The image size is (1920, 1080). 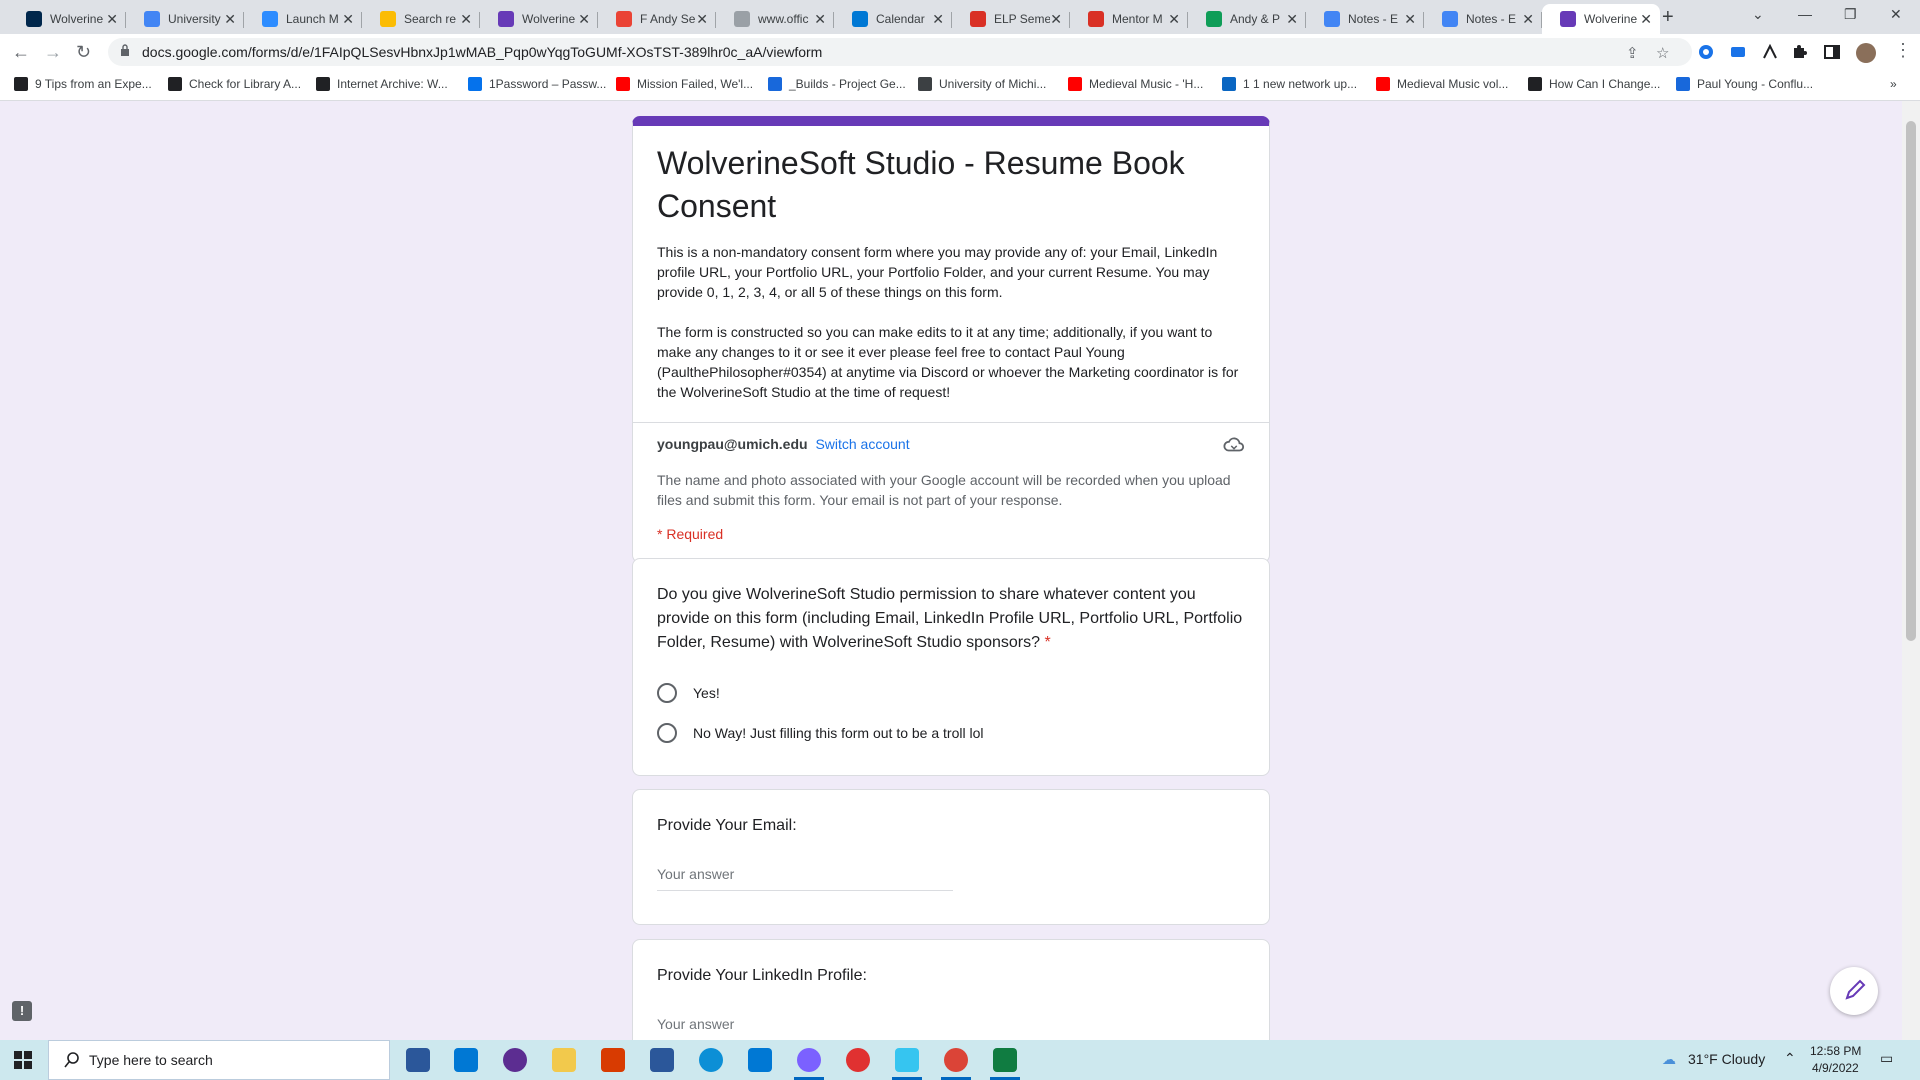 I want to click on clock-date: 4/9/2022, so click(x=1835, y=1068).